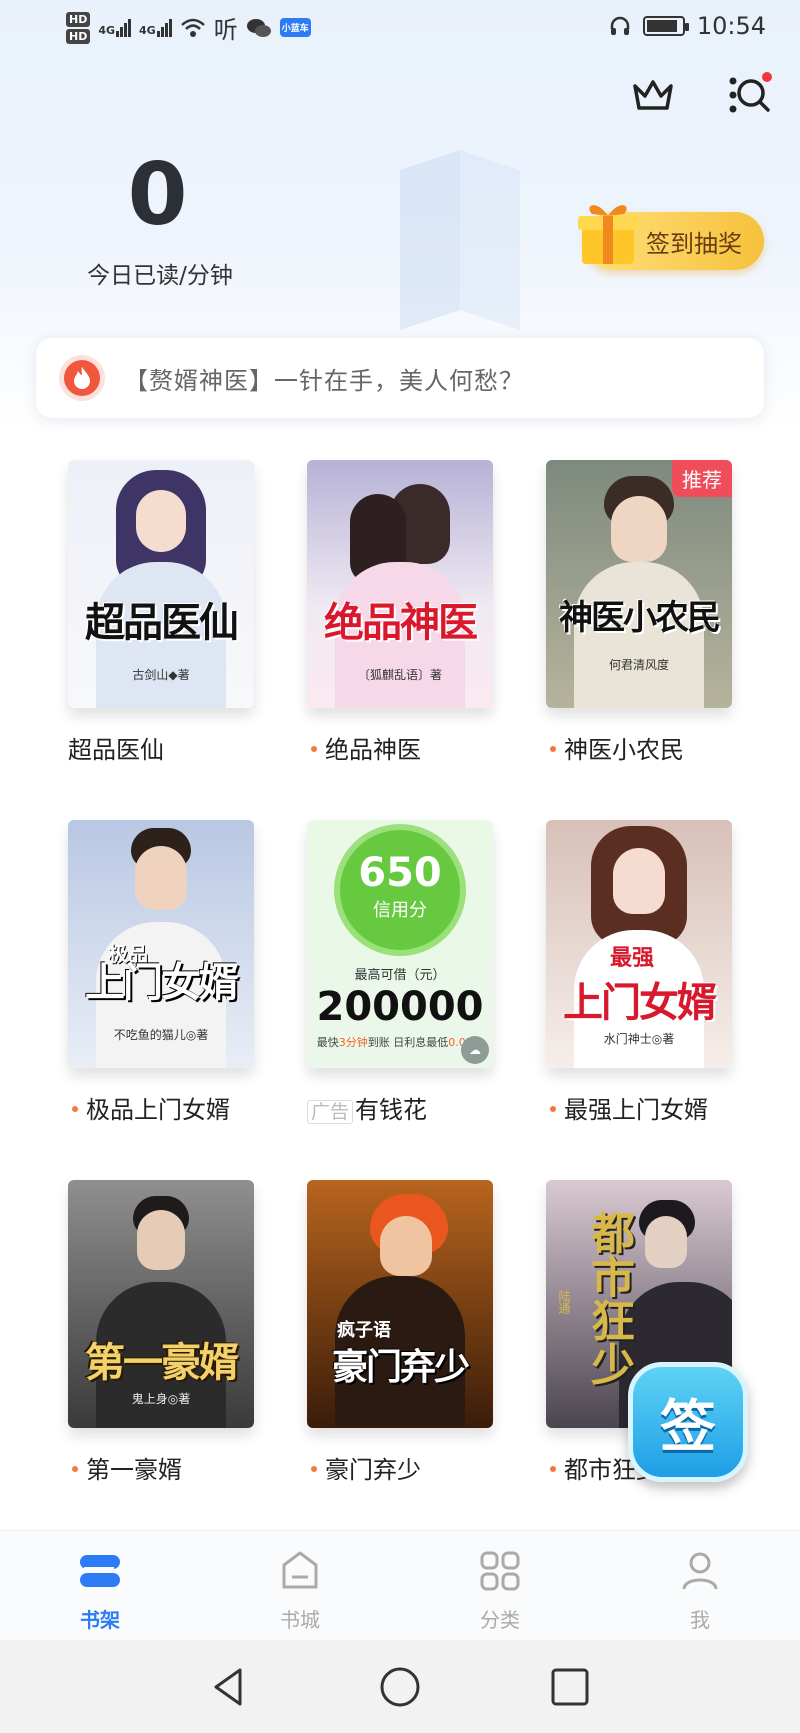  What do you see at coordinates (400, 1367) in the screenshot?
I see `cover-title: 豪门弃少` at bounding box center [400, 1367].